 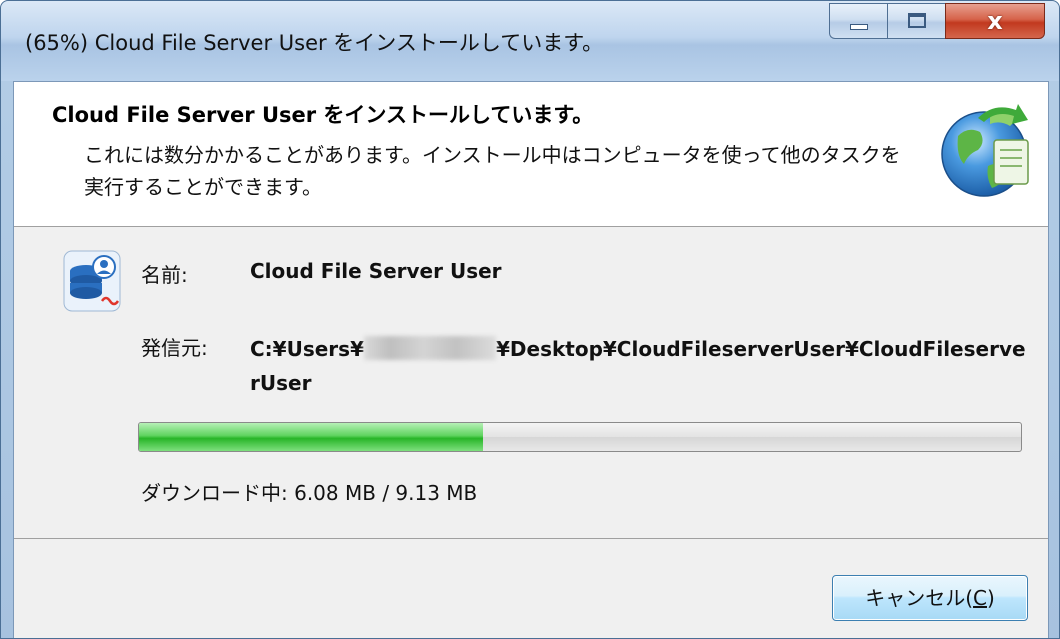 What do you see at coordinates (990, 598) in the screenshot?
I see `cancel-label-suffix: )` at bounding box center [990, 598].